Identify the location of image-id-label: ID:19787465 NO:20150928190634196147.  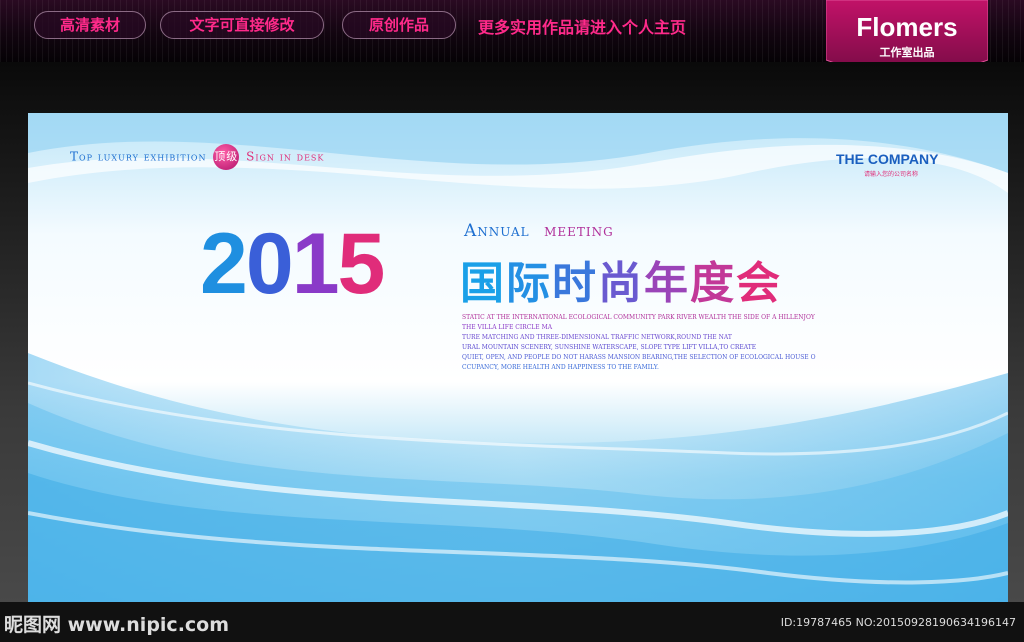
(898, 622).